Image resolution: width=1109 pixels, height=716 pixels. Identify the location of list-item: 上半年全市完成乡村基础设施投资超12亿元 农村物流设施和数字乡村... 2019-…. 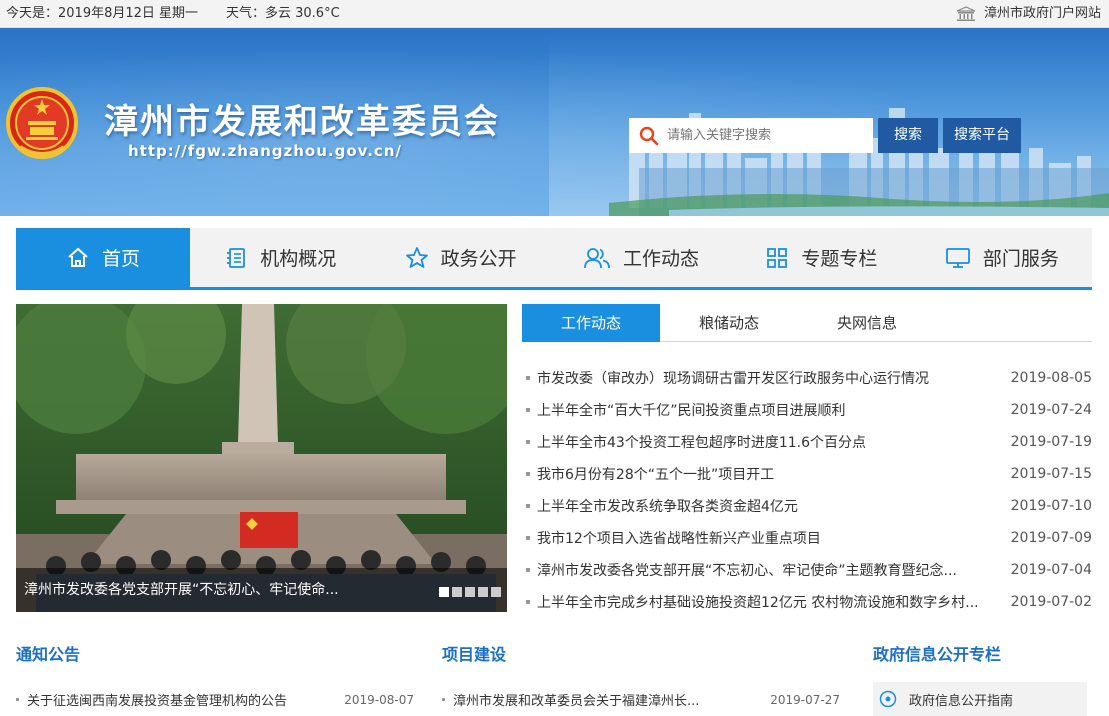
(807, 602).